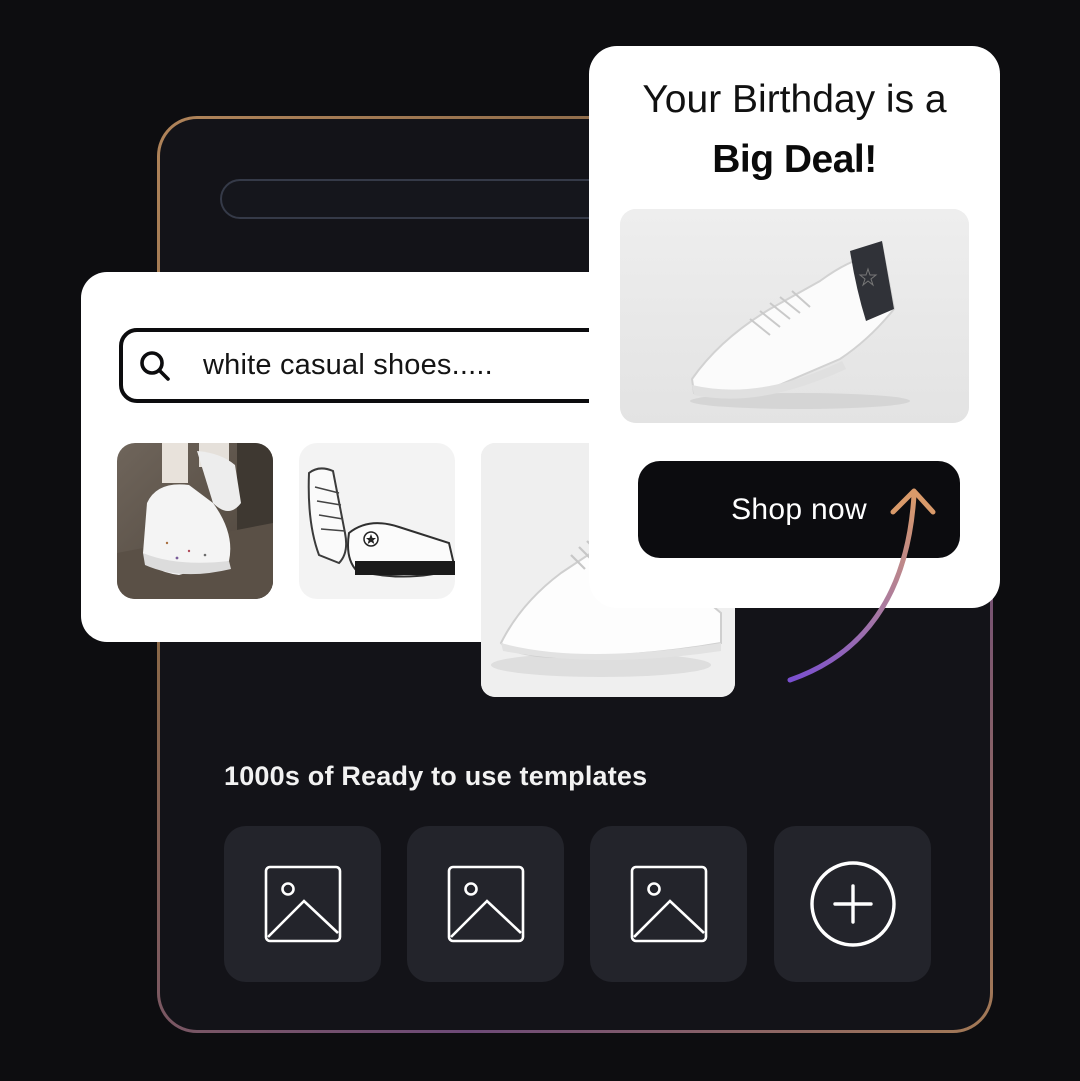  What do you see at coordinates (155, 365) in the screenshot?
I see `search-icon` at bounding box center [155, 365].